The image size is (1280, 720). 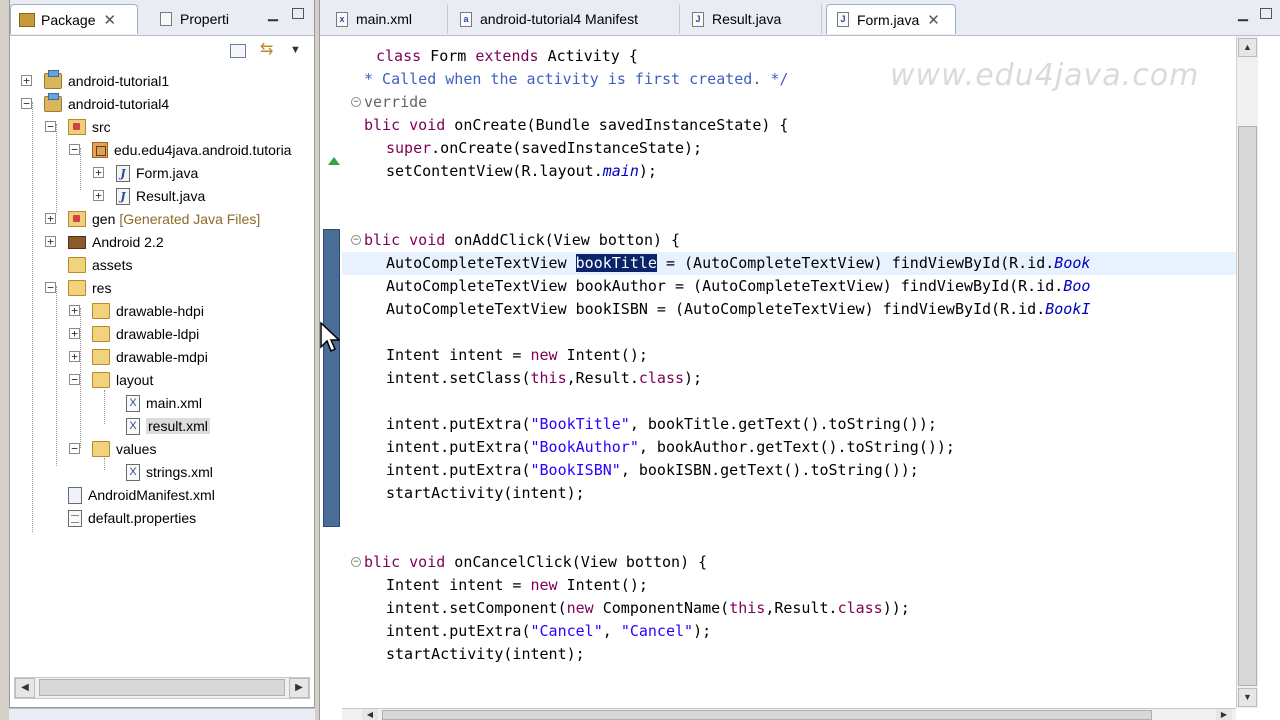 What do you see at coordinates (169, 472) in the screenshot?
I see `tree-item-strings-xml: X strings.xml` at bounding box center [169, 472].